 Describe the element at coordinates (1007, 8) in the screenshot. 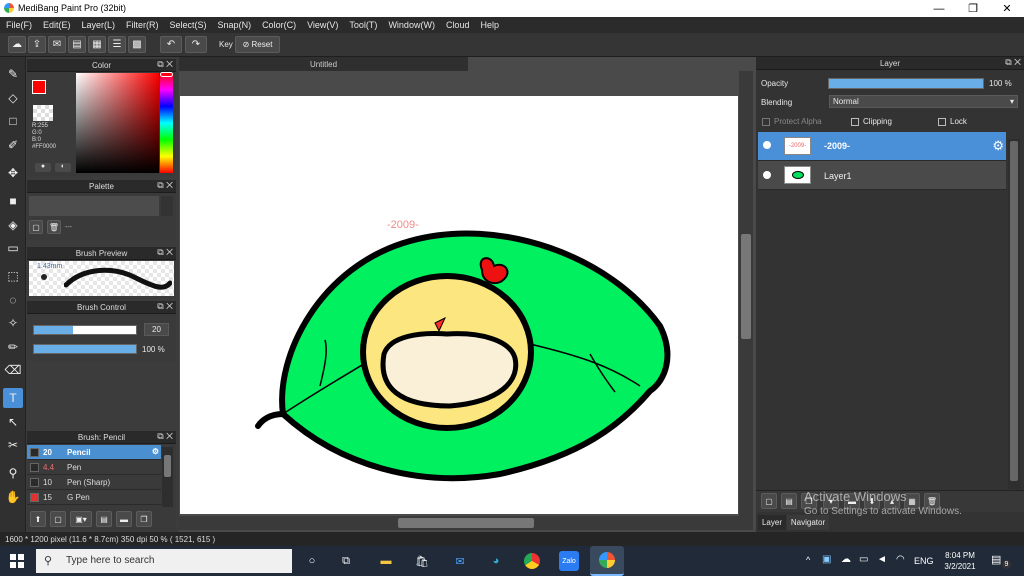

I see `close-button: ✕` at that location.